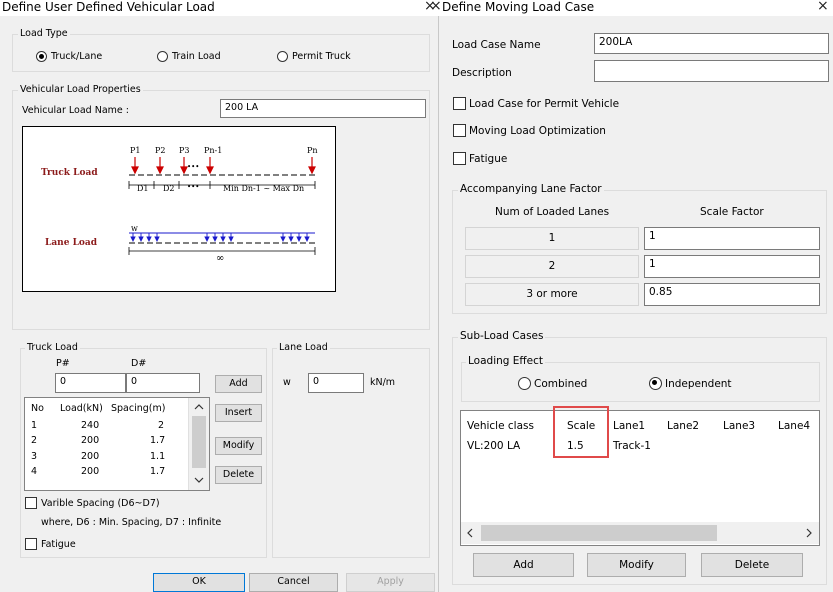  What do you see at coordinates (321, 56) in the screenshot?
I see `permit-truck-label: Permit Truck` at bounding box center [321, 56].